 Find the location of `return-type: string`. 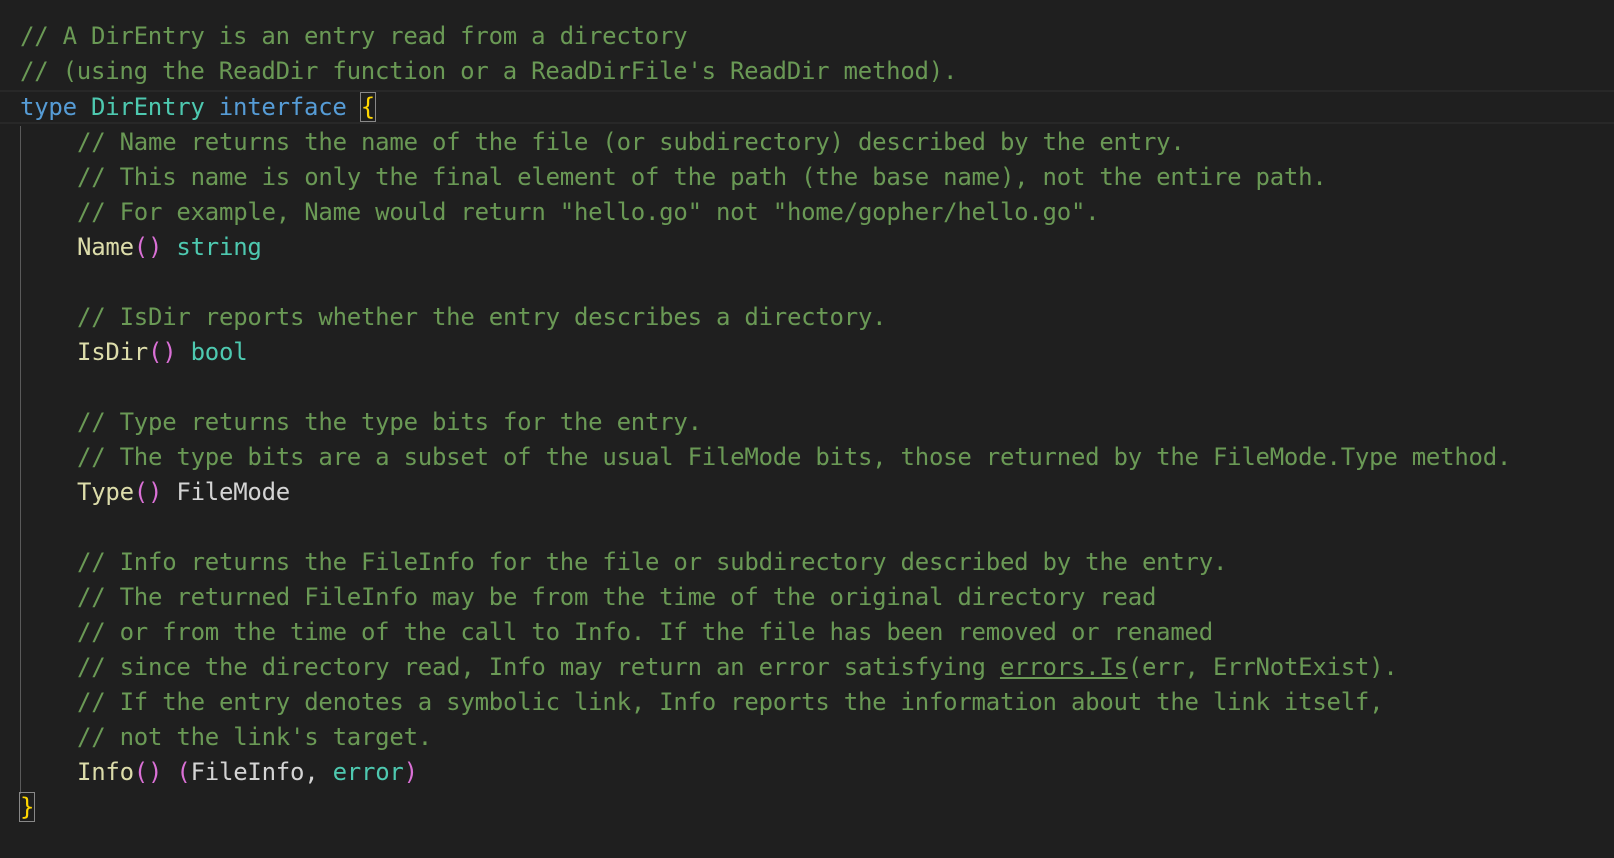

return-type: string is located at coordinates (218, 247).